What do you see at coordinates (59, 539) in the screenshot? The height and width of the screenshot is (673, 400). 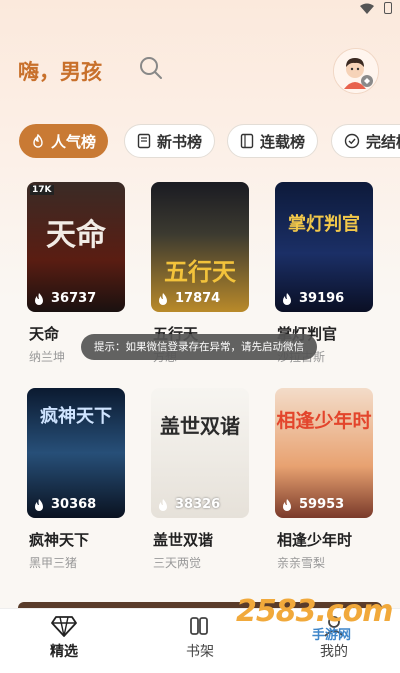 I see `book-title: 疯神天下` at bounding box center [59, 539].